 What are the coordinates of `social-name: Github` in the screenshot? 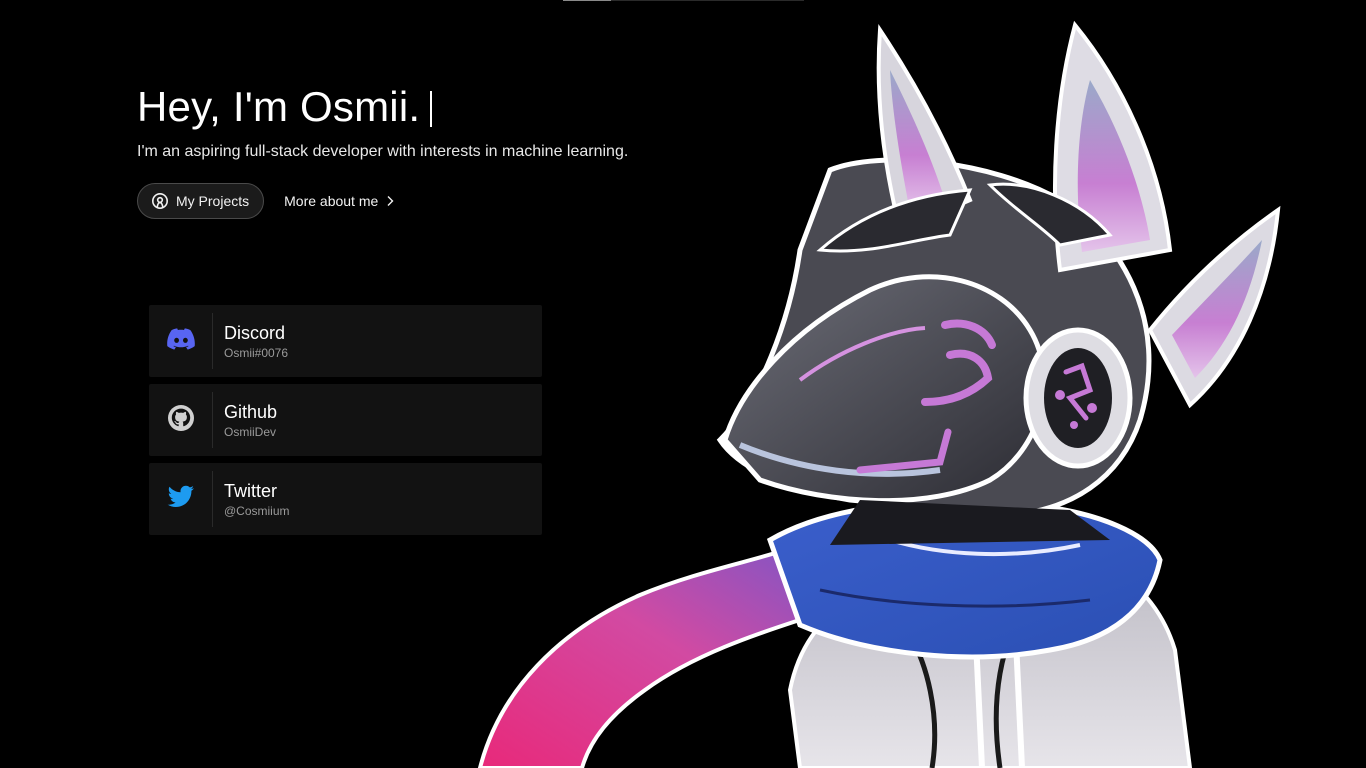 It's located at (251, 412).